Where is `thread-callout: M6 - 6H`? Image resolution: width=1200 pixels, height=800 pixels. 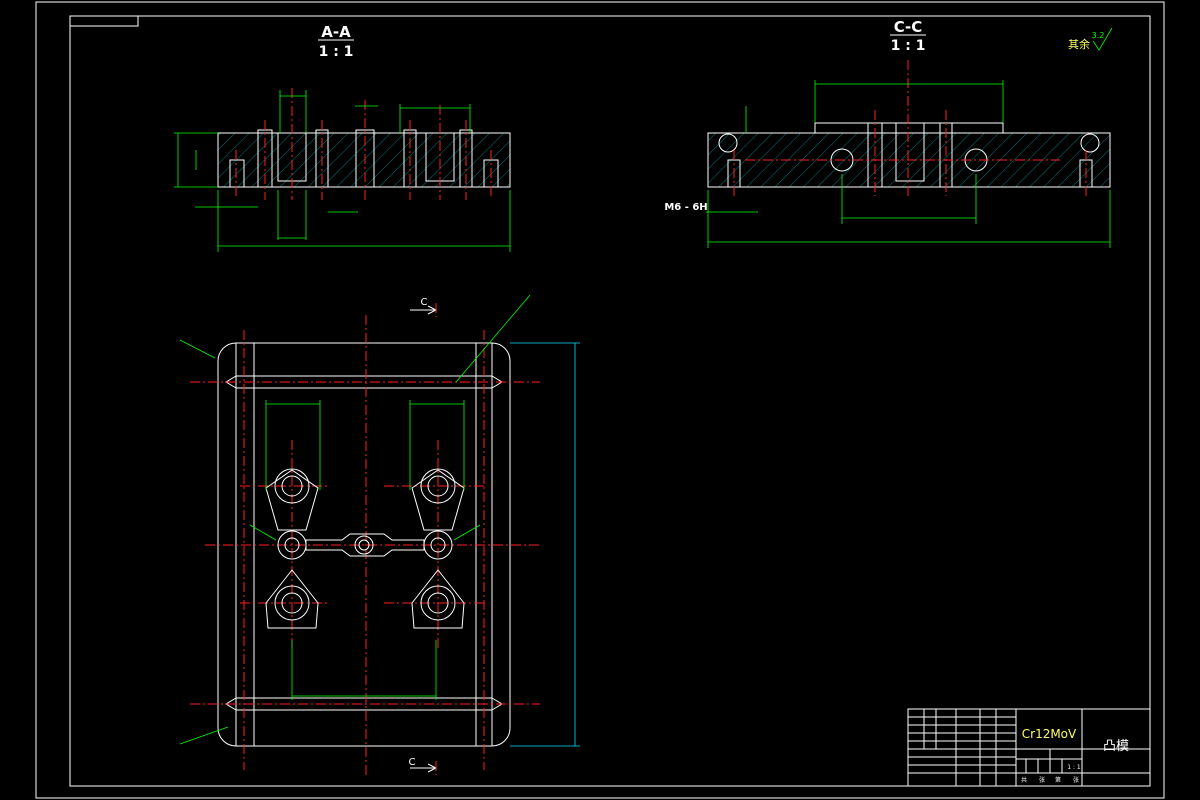 thread-callout: M6 - 6H is located at coordinates (685, 207).